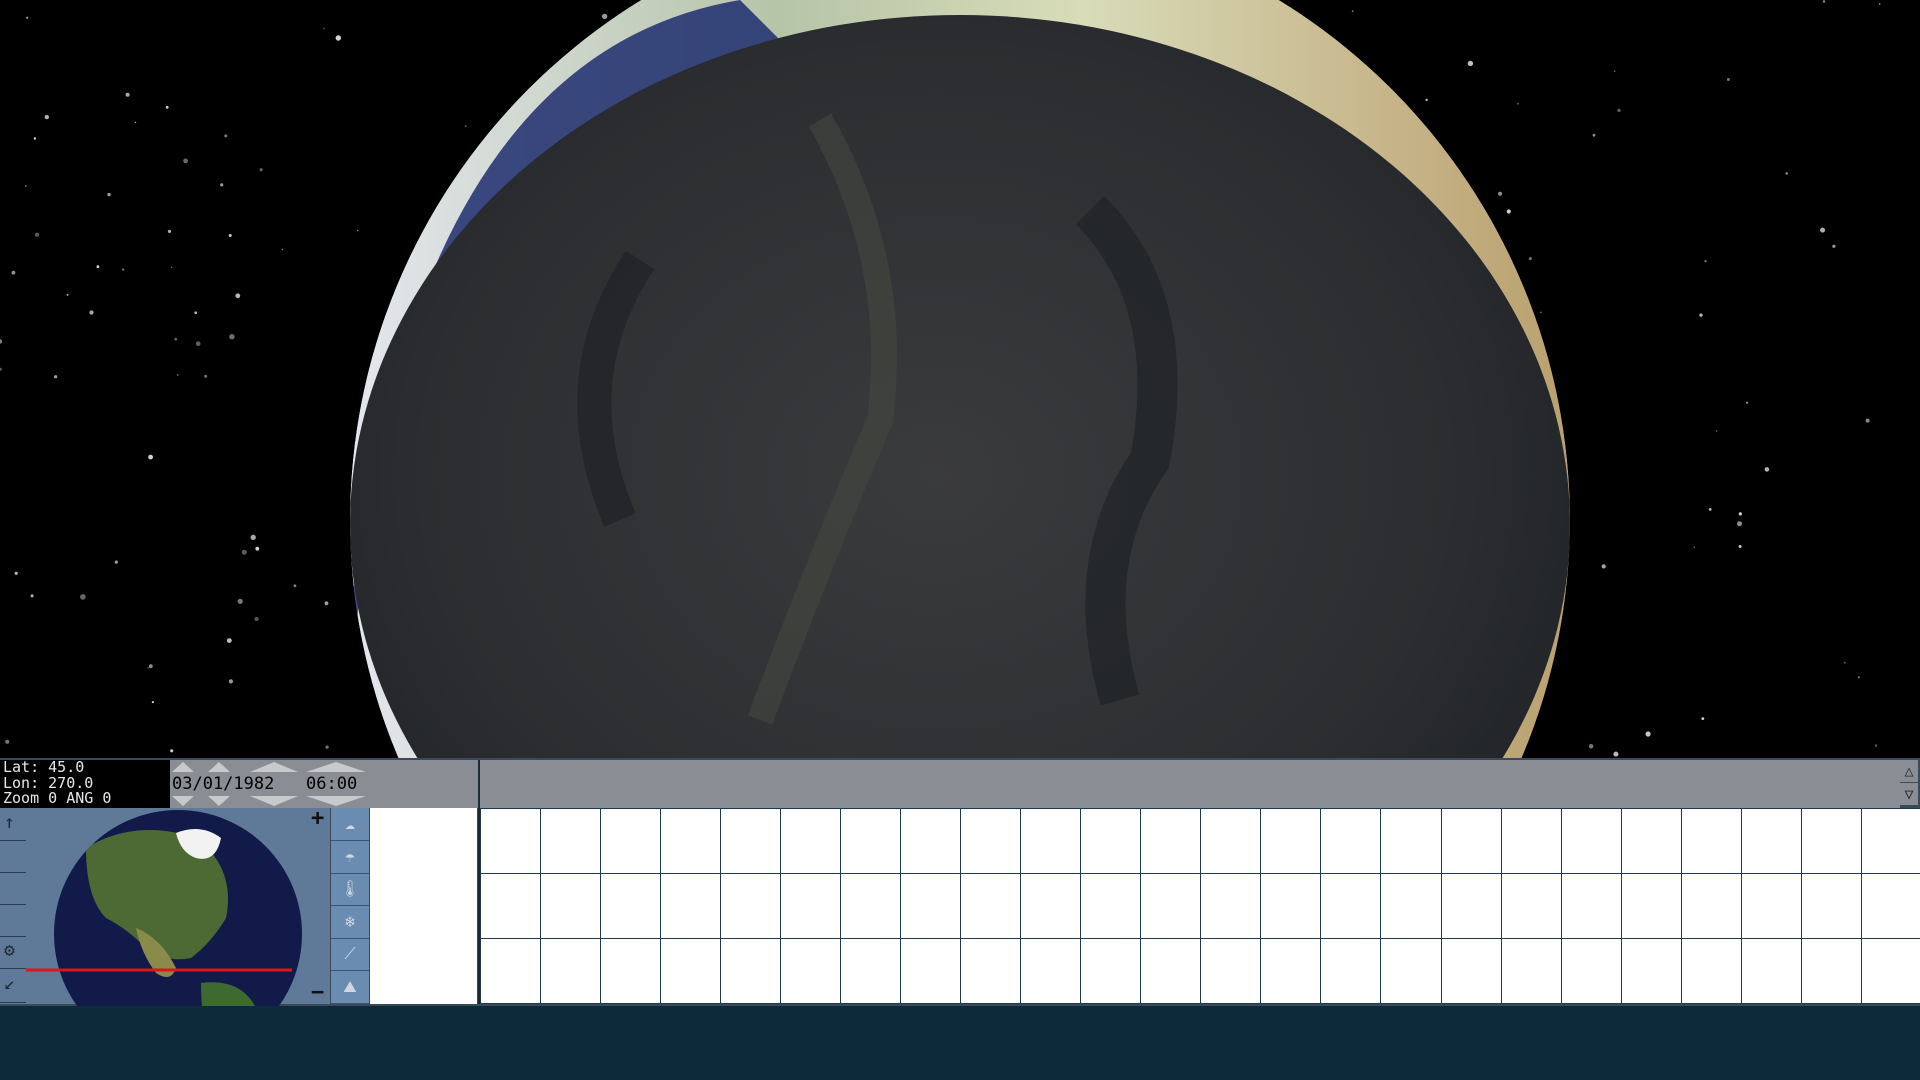 This screenshot has width=1920, height=1080. I want to click on time-up-button, so click(336, 767).